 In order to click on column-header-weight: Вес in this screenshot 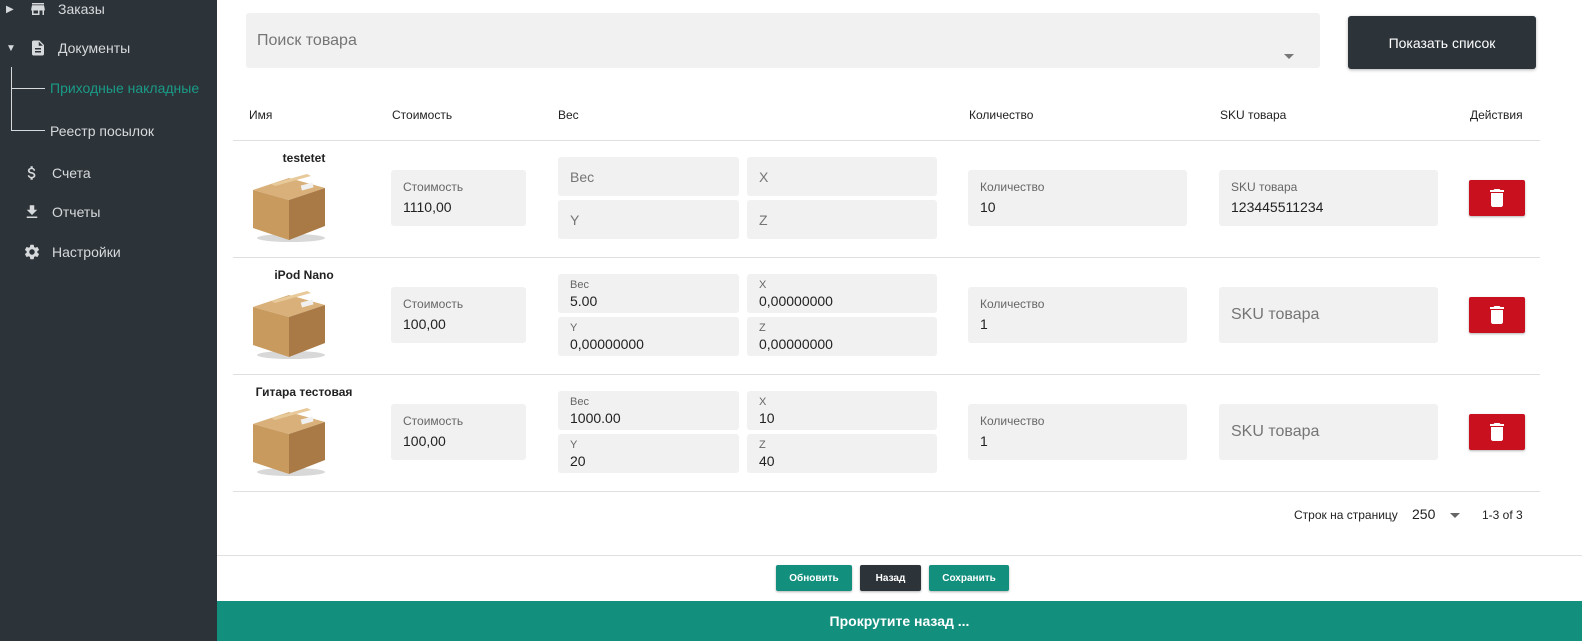, I will do `click(568, 115)`.